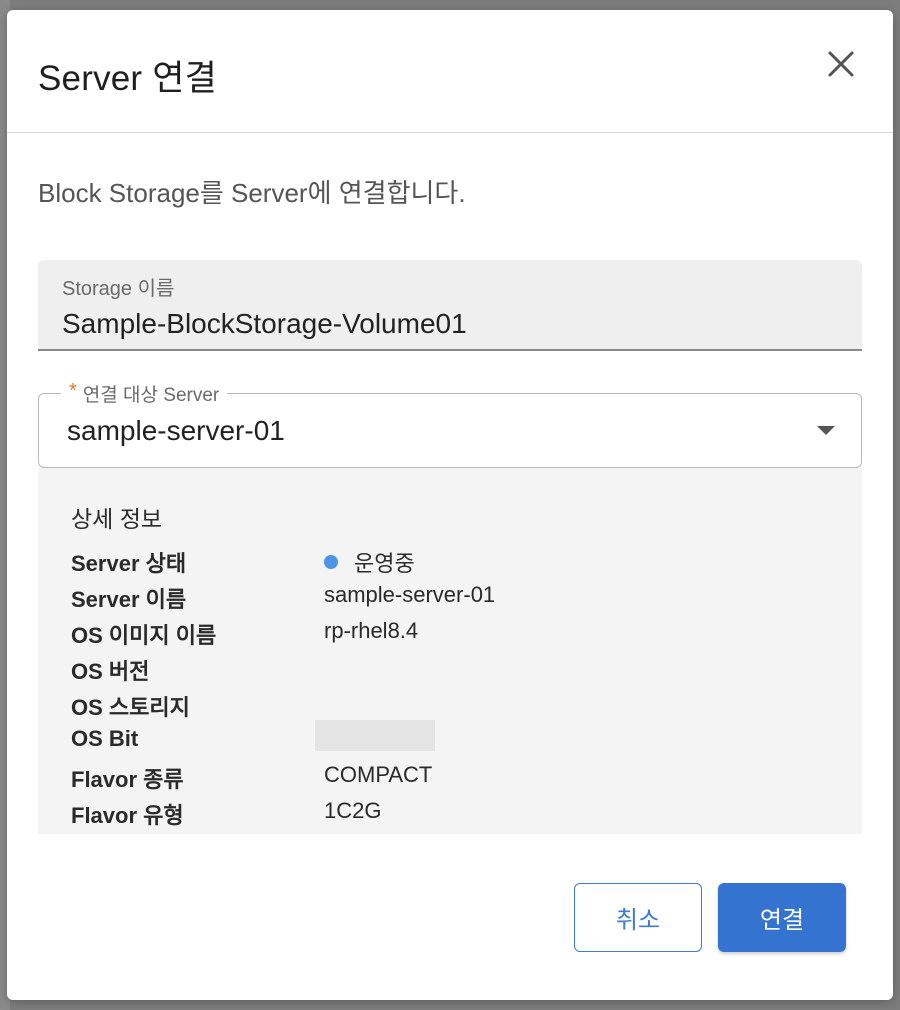 This screenshot has width=900, height=1010. Describe the element at coordinates (264, 323) in the screenshot. I see `storage-name-value: Sample-BlockStorage-Volume01` at that location.